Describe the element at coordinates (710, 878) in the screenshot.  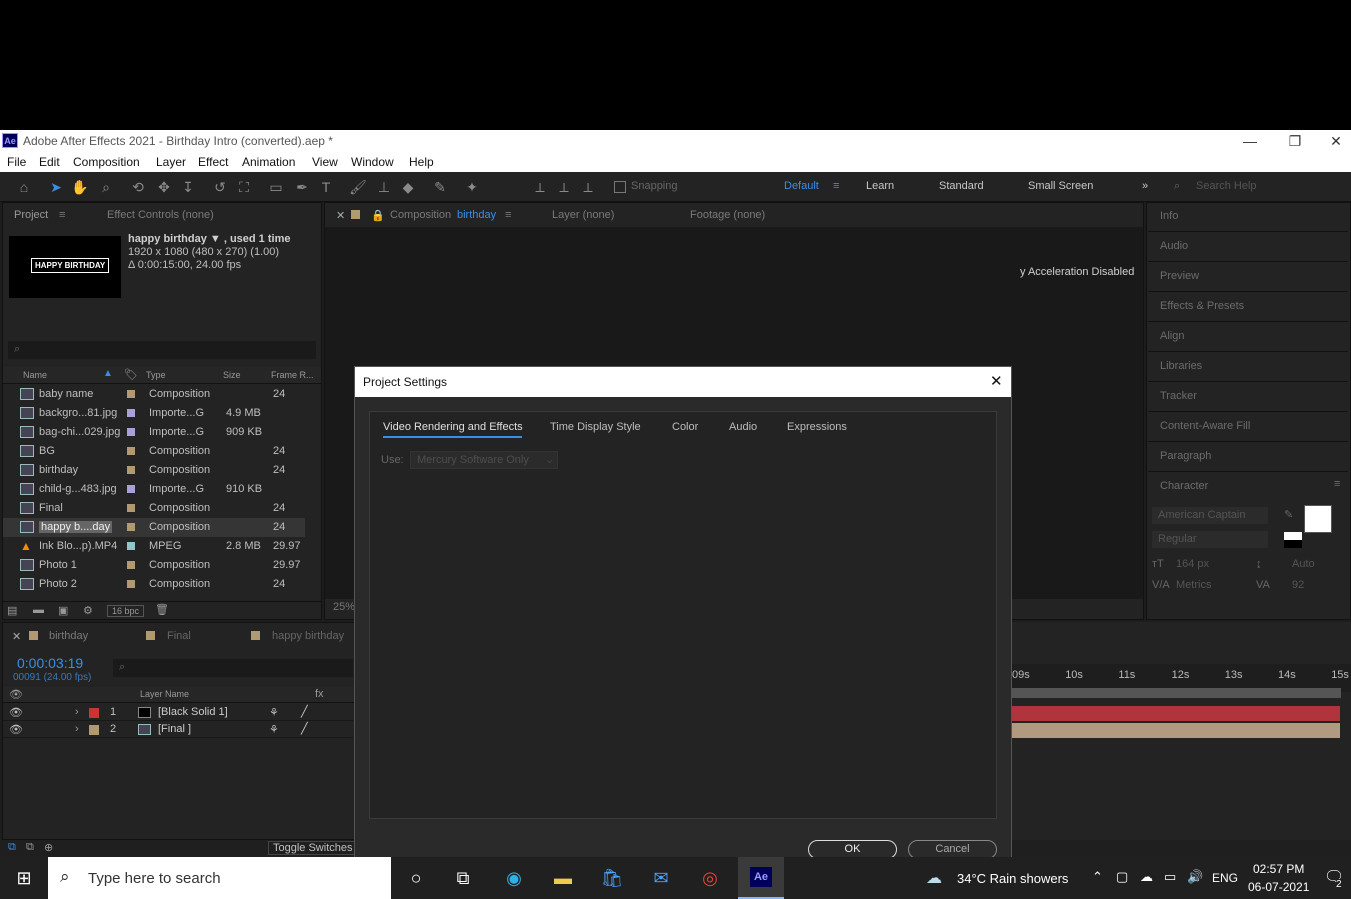
I see `chrome-icon: ◎` at that location.